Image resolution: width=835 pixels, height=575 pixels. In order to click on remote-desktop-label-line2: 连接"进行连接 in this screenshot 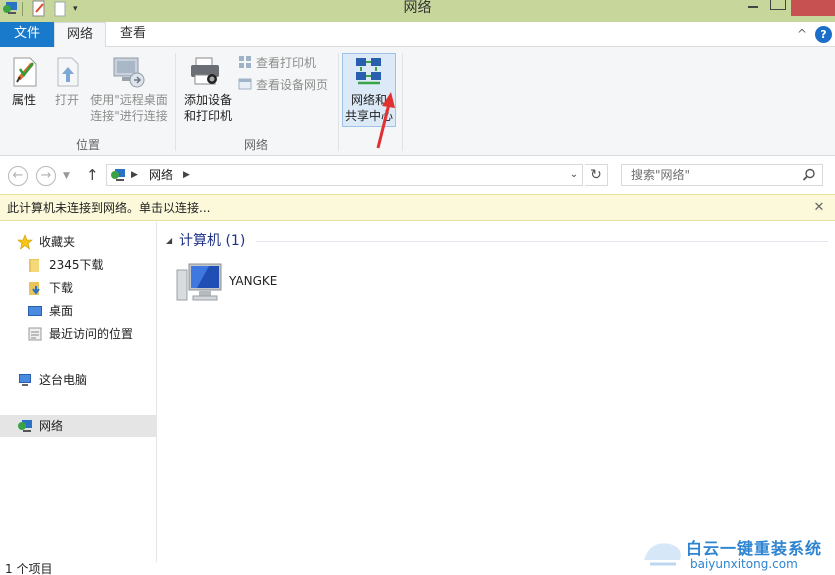, I will do `click(129, 116)`.